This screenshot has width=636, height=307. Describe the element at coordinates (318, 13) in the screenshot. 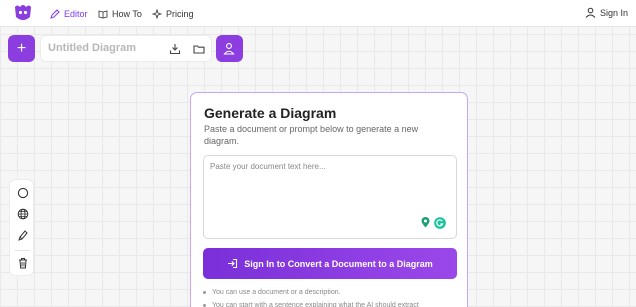

I see `top-navigation-bar: Editor How To Pricing Sign In` at that location.